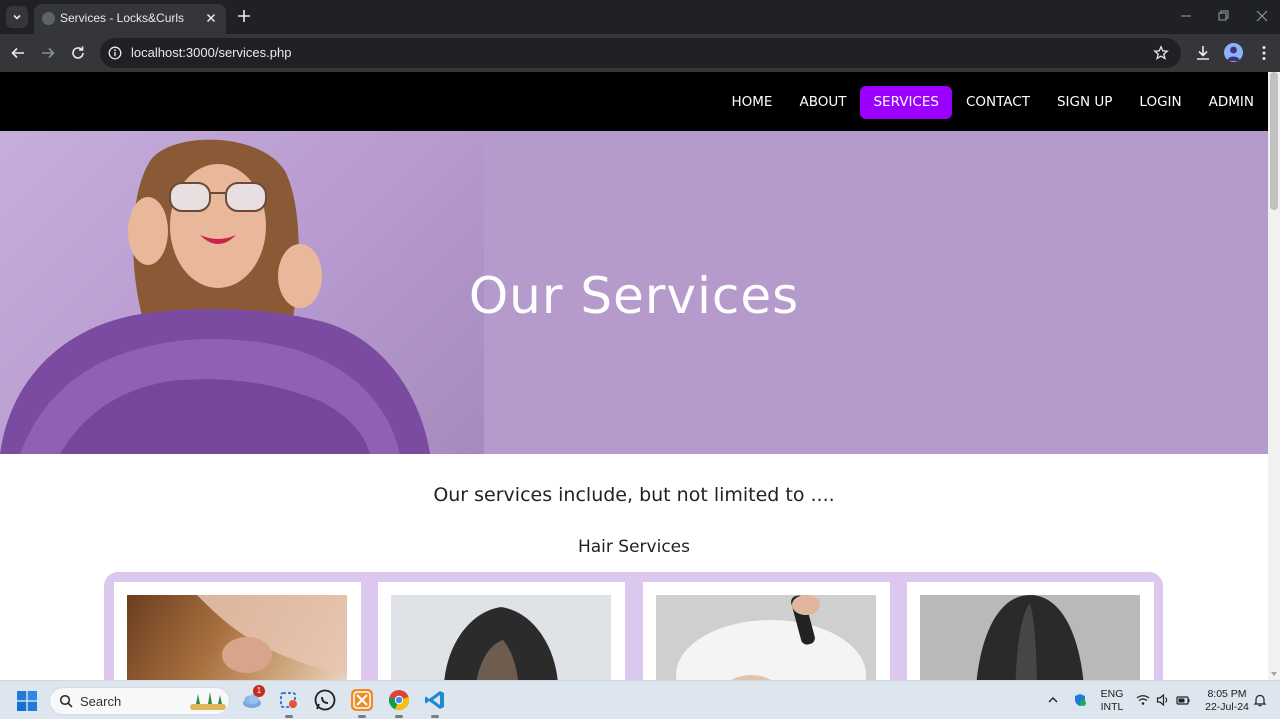 The height and width of the screenshot is (719, 1280). I want to click on taskbar-whatsapp, so click(325, 700).